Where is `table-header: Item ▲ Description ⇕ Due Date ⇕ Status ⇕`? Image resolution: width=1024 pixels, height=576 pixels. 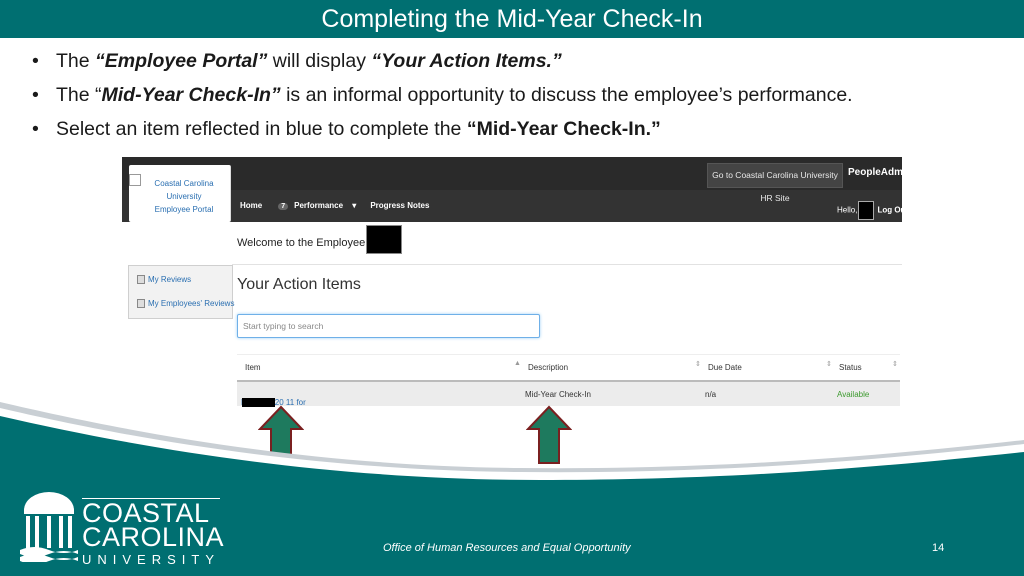
table-header: Item ▲ Description ⇕ Due Date ⇕ Status ⇕ is located at coordinates (568, 368).